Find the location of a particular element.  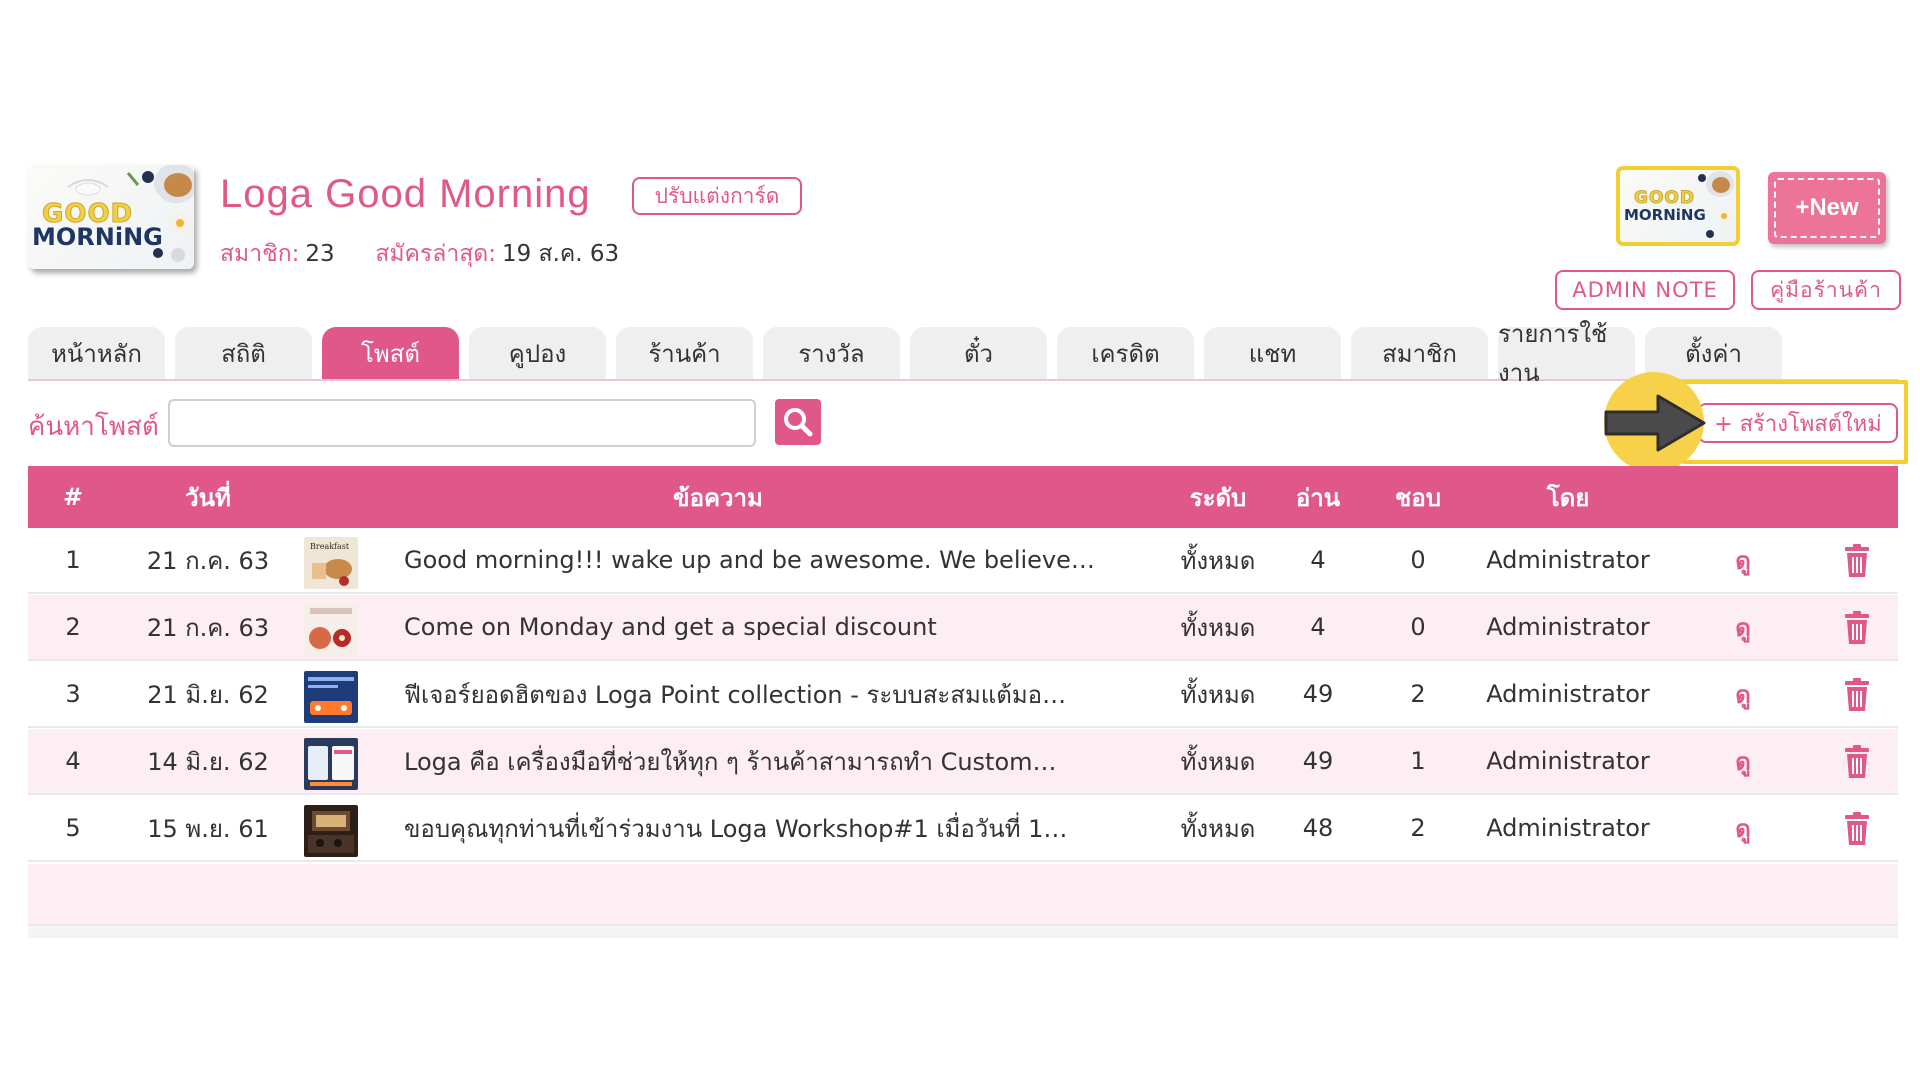

column-header-reads: อ่าน is located at coordinates (1318, 497).